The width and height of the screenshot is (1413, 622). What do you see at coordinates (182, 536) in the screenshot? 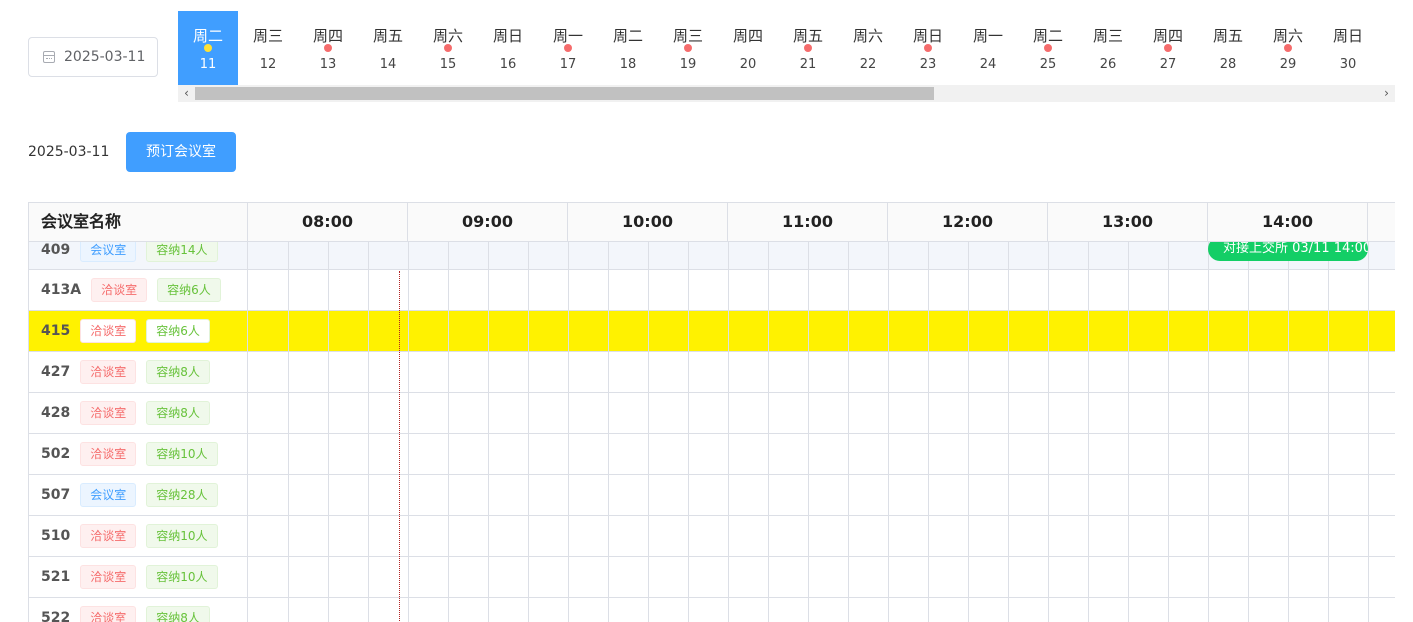
I see `capacity-tag: 容纳10人` at bounding box center [182, 536].